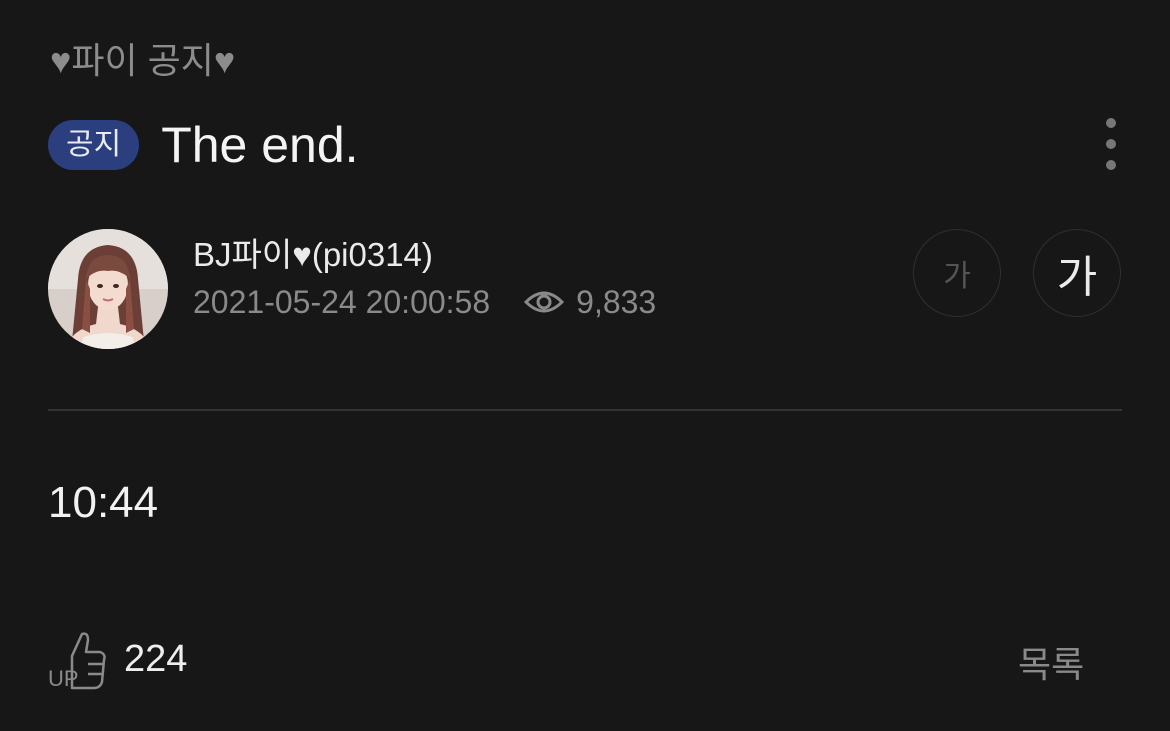  I want to click on more-vertical-icon, so click(1111, 123).